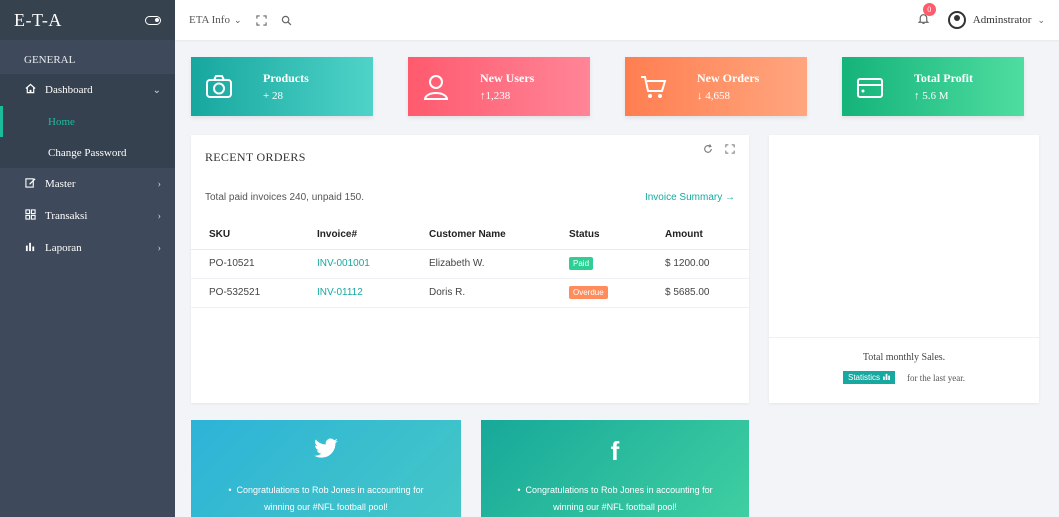  I want to click on tile-value: ↑ 5.6 M, so click(931, 96).